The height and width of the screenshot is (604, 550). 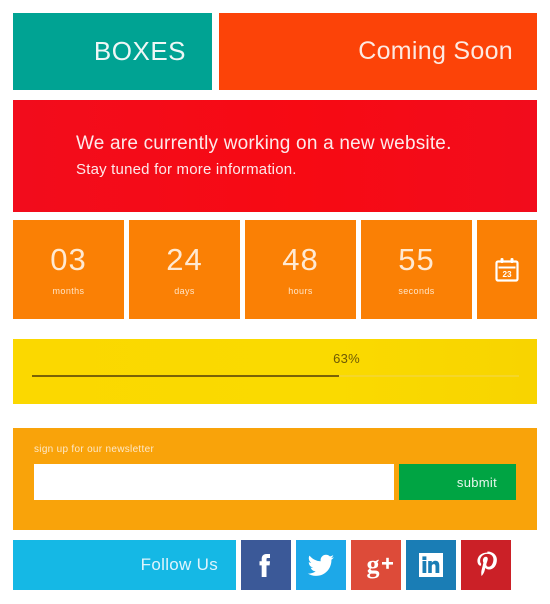 What do you see at coordinates (300, 259) in the screenshot?
I see `countdown-hours-value: 48` at bounding box center [300, 259].